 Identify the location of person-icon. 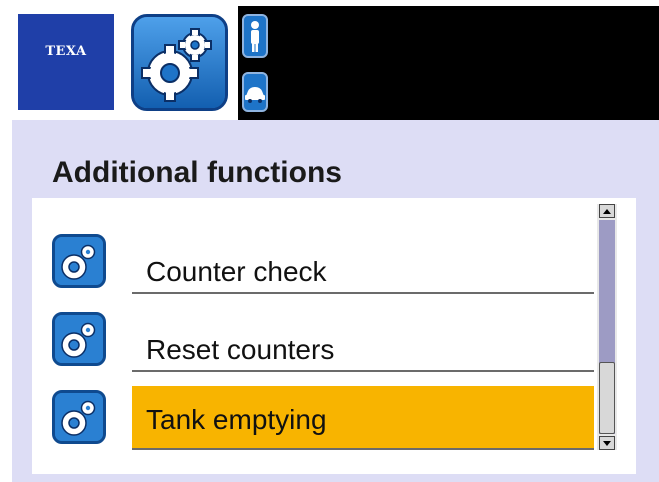
(255, 36).